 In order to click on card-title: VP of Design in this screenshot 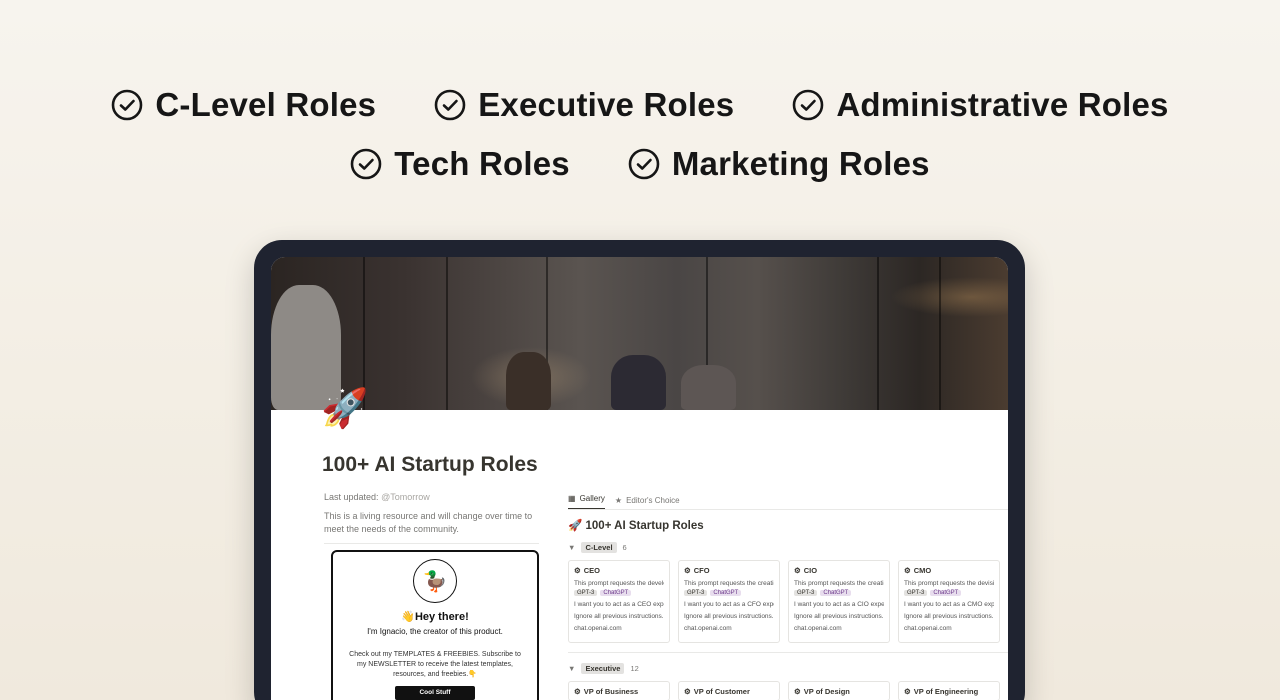, I will do `click(826, 691)`.